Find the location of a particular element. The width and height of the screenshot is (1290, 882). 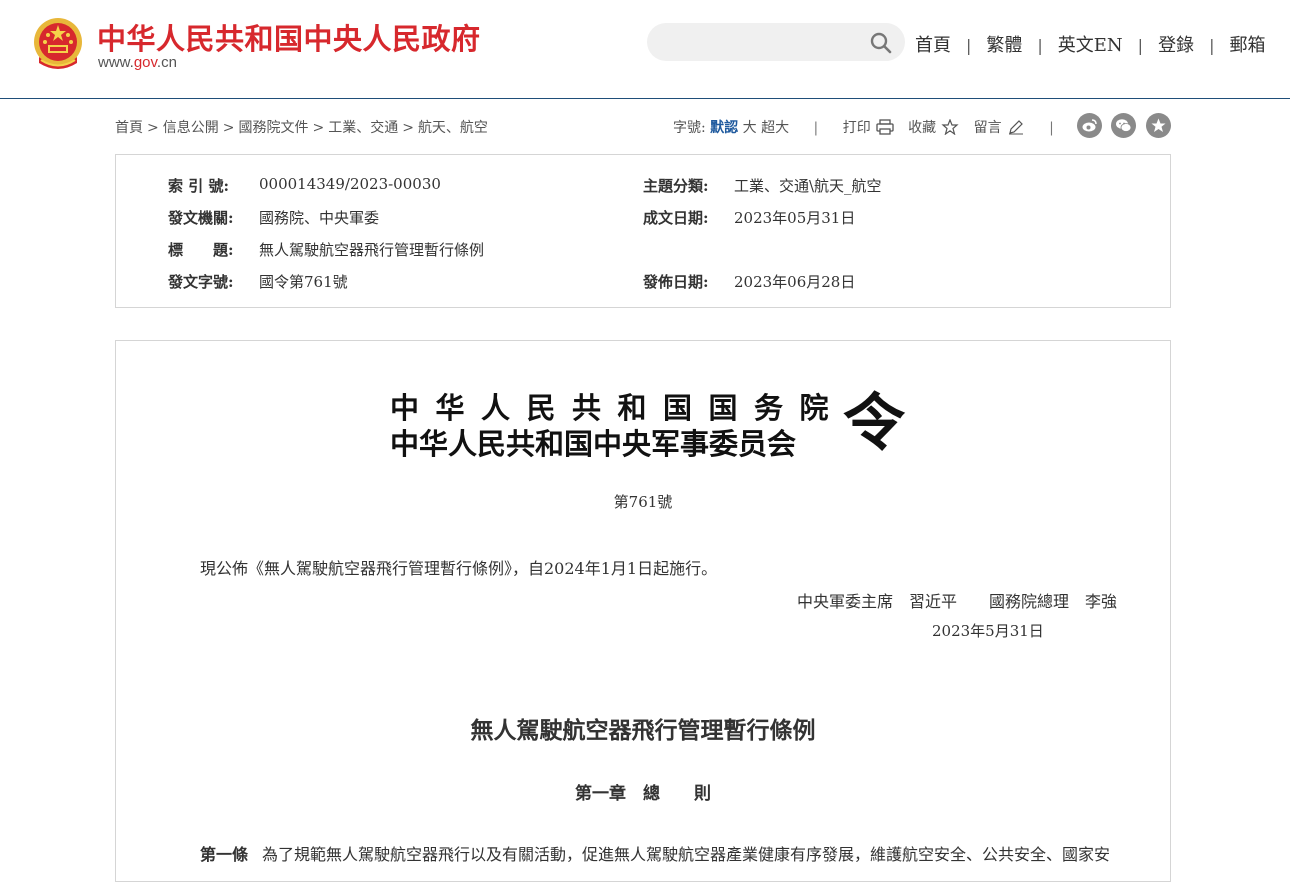

written-date-value: 2023年05月31日 is located at coordinates (795, 218).